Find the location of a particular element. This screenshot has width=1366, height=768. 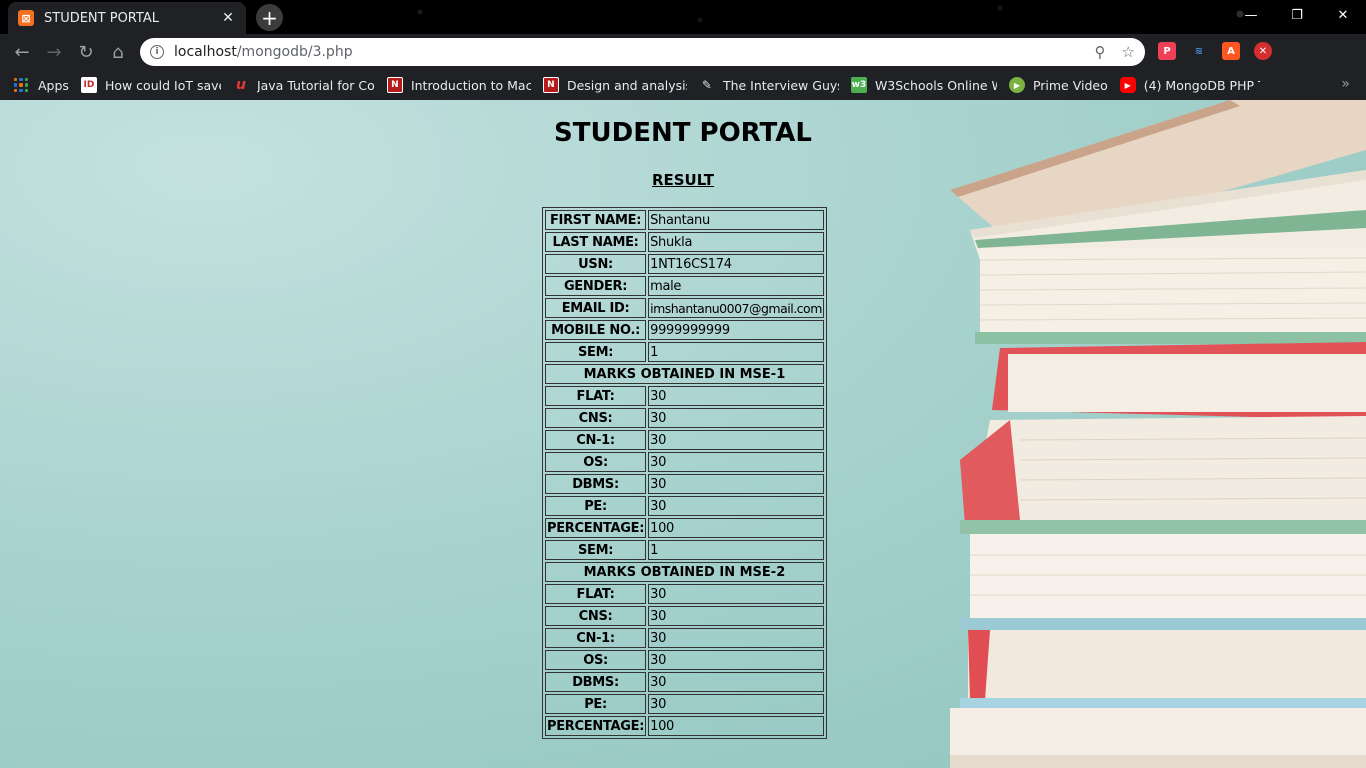

table-row: FIRST NAME: Shantanu is located at coordinates (684, 220).